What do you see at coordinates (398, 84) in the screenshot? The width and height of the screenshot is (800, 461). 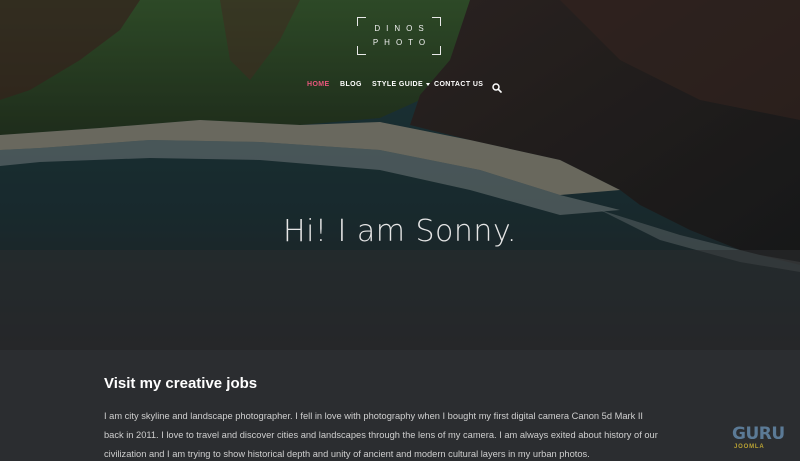 I see `nav-item-style-guide-label: STYLE GUIDE` at bounding box center [398, 84].